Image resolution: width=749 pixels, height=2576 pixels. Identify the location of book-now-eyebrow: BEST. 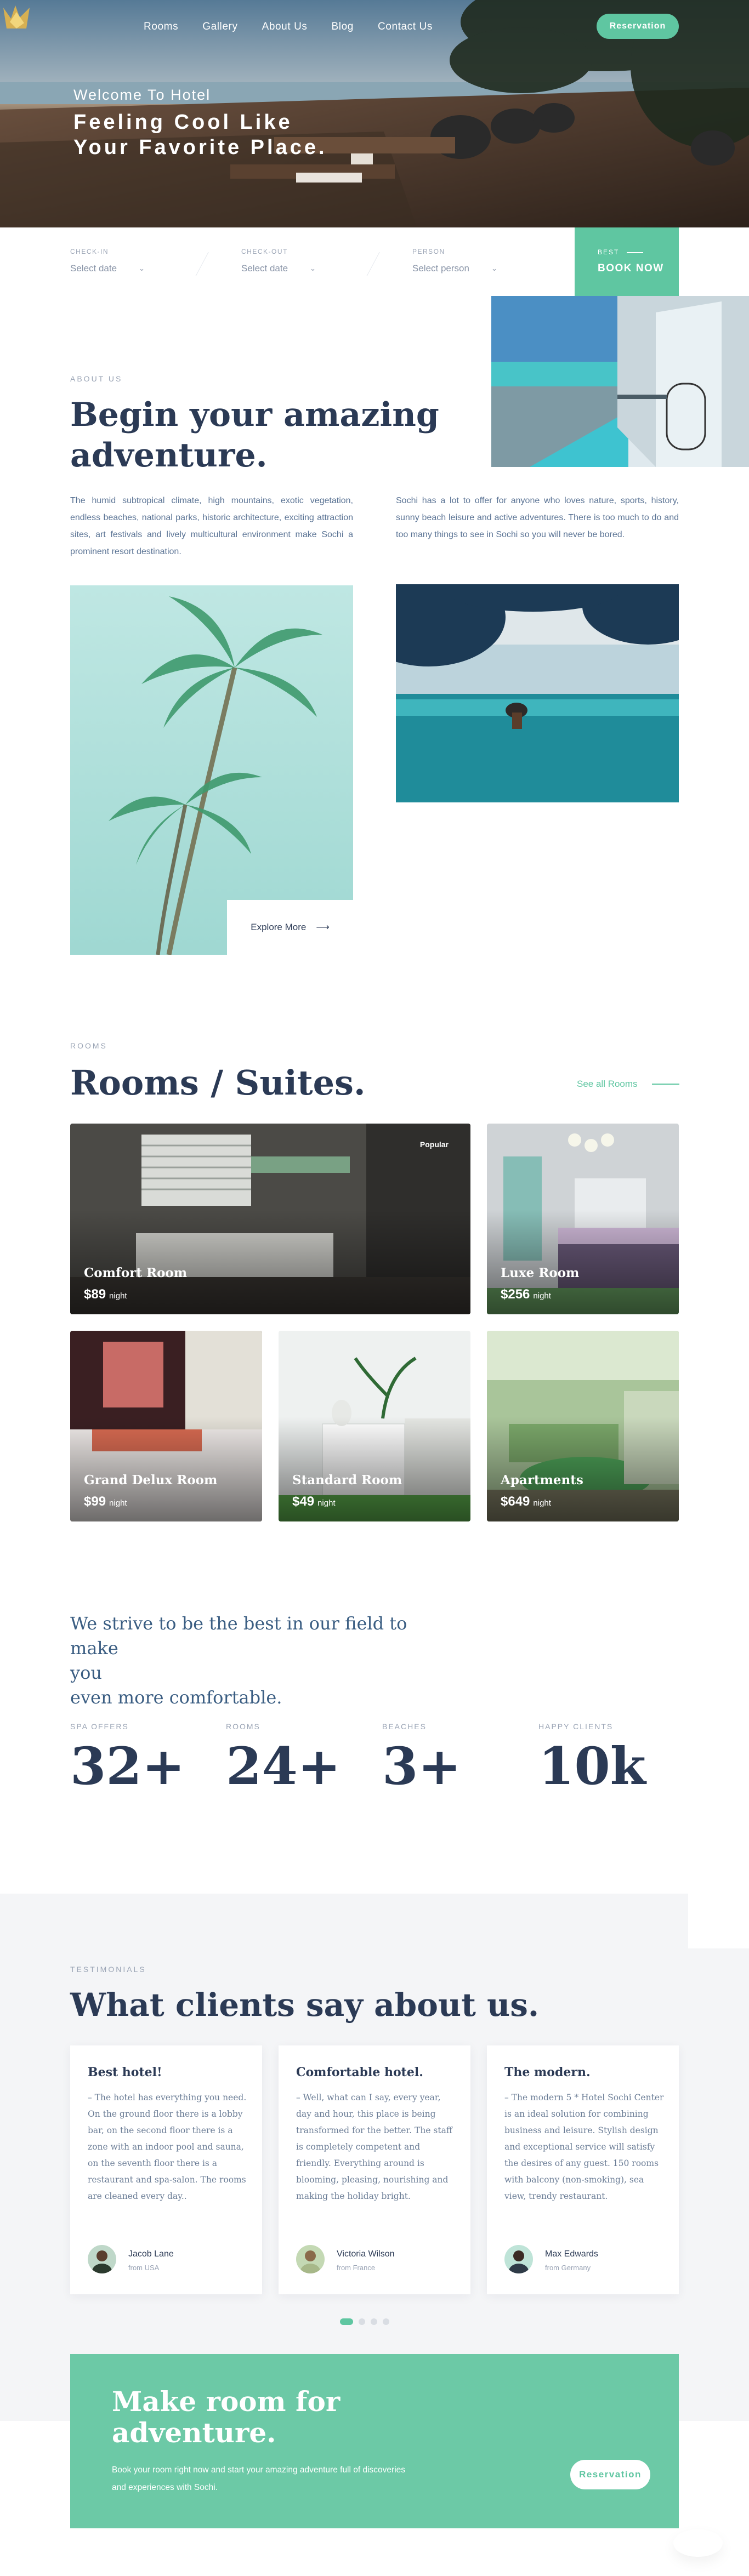
(620, 252).